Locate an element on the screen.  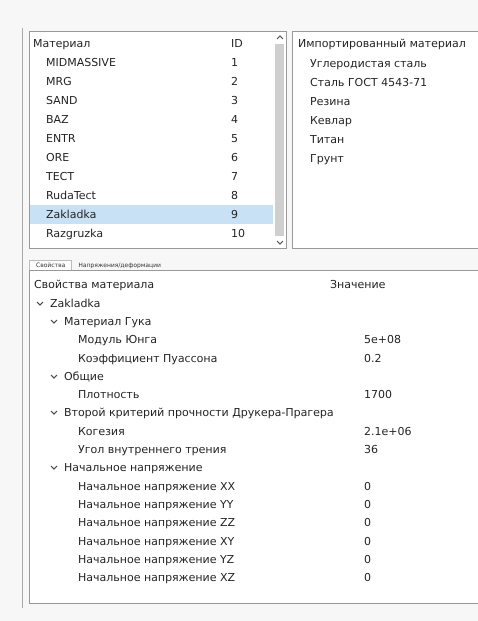
list-row: ENTR 5 is located at coordinates (151, 138).